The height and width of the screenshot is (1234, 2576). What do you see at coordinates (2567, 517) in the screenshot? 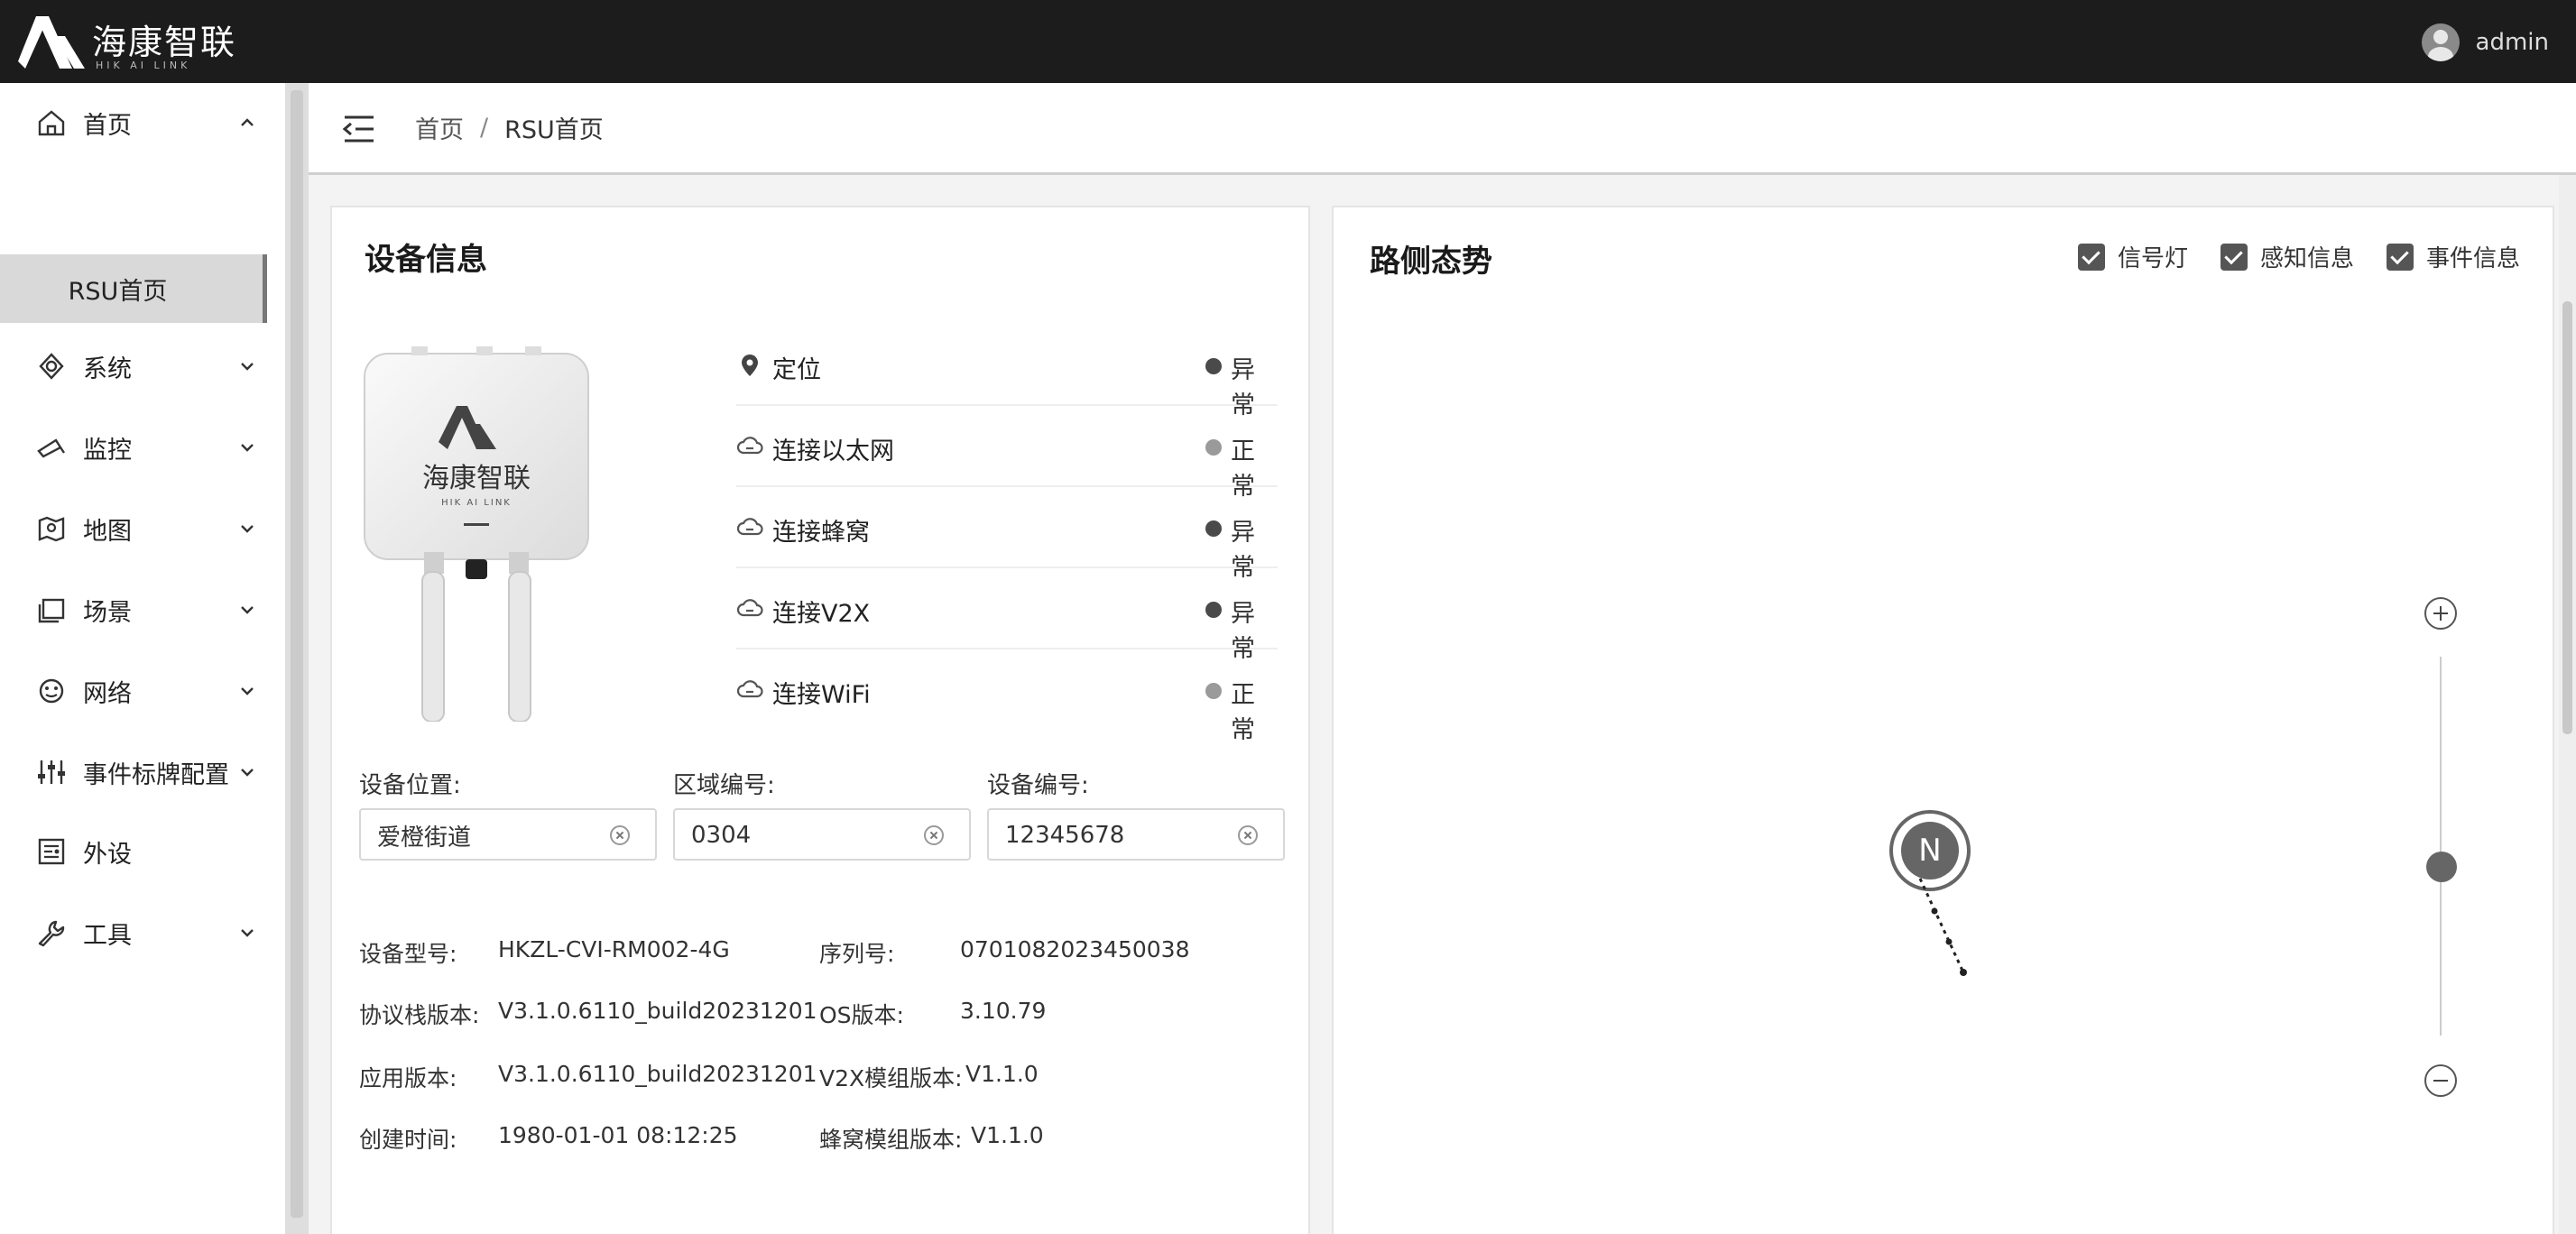
I see `main-scroll-thumb` at bounding box center [2567, 517].